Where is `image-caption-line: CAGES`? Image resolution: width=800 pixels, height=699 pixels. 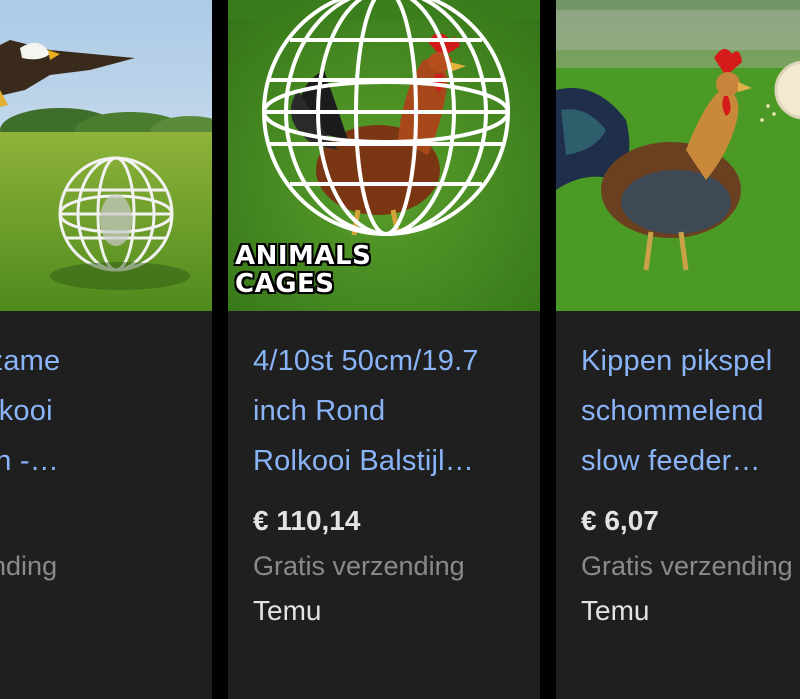
image-caption-line: CAGES is located at coordinates (285, 284).